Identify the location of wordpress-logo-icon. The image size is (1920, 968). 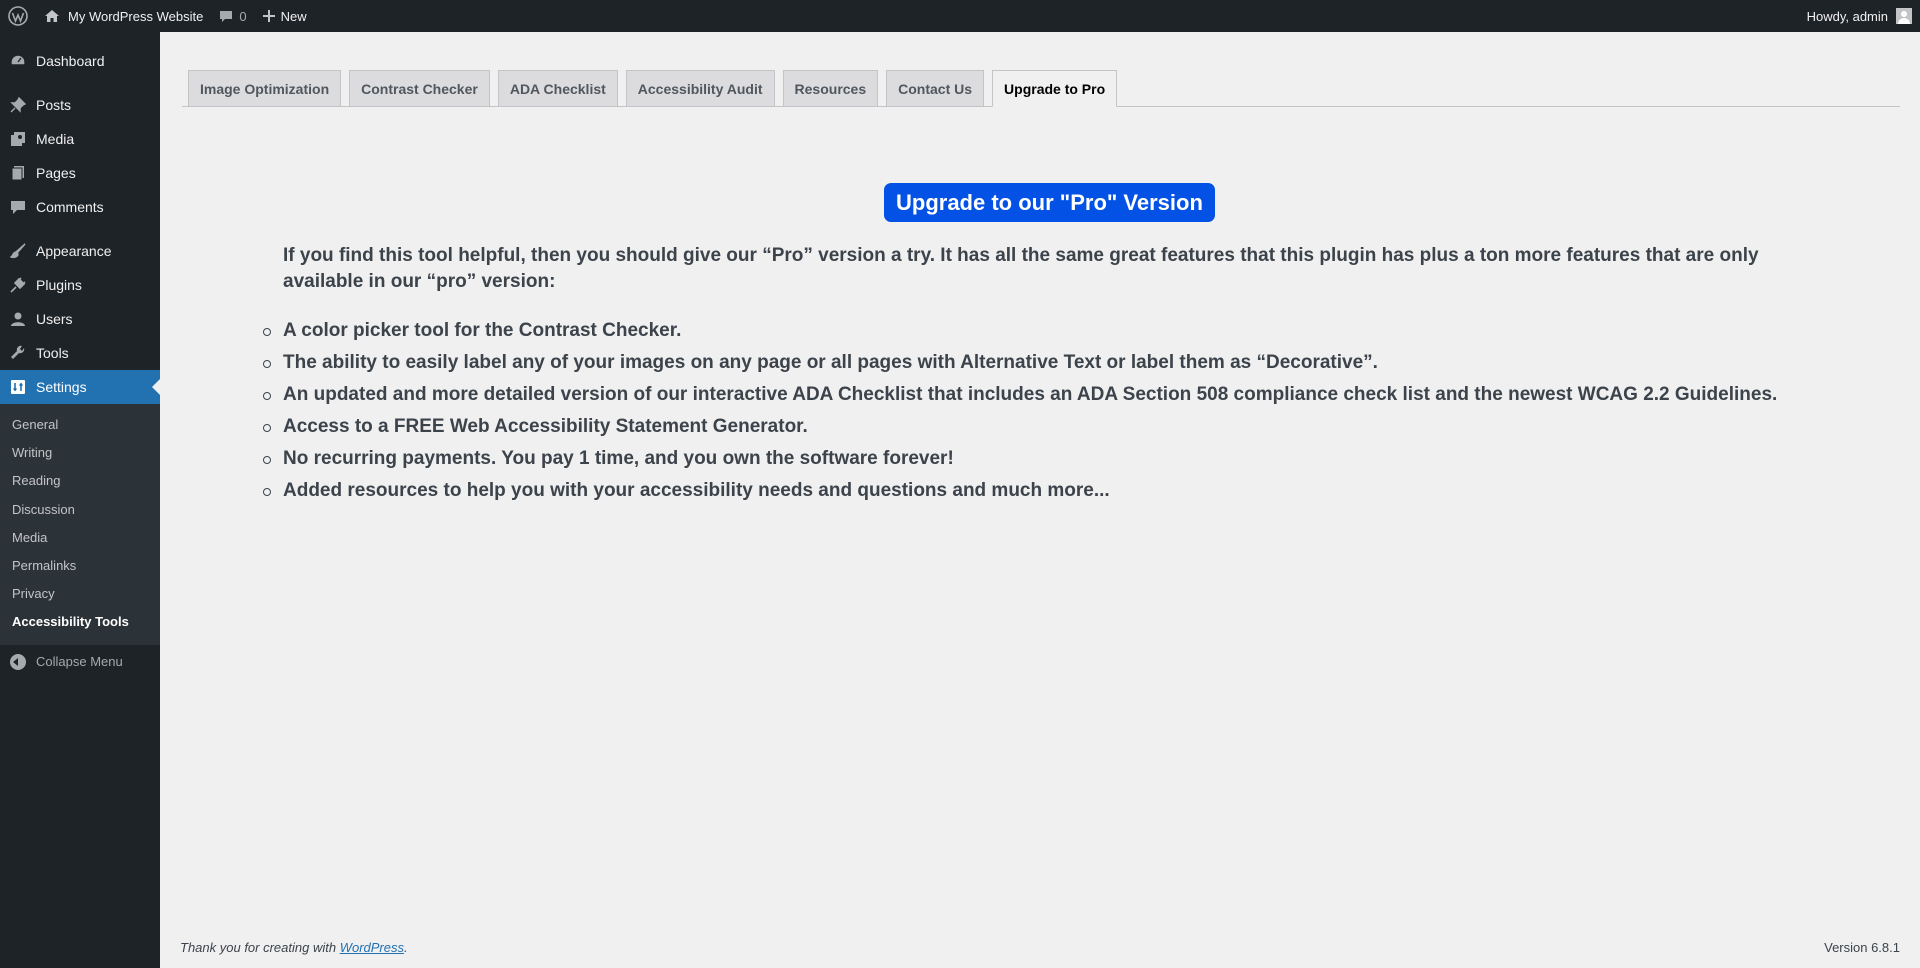
(18, 16).